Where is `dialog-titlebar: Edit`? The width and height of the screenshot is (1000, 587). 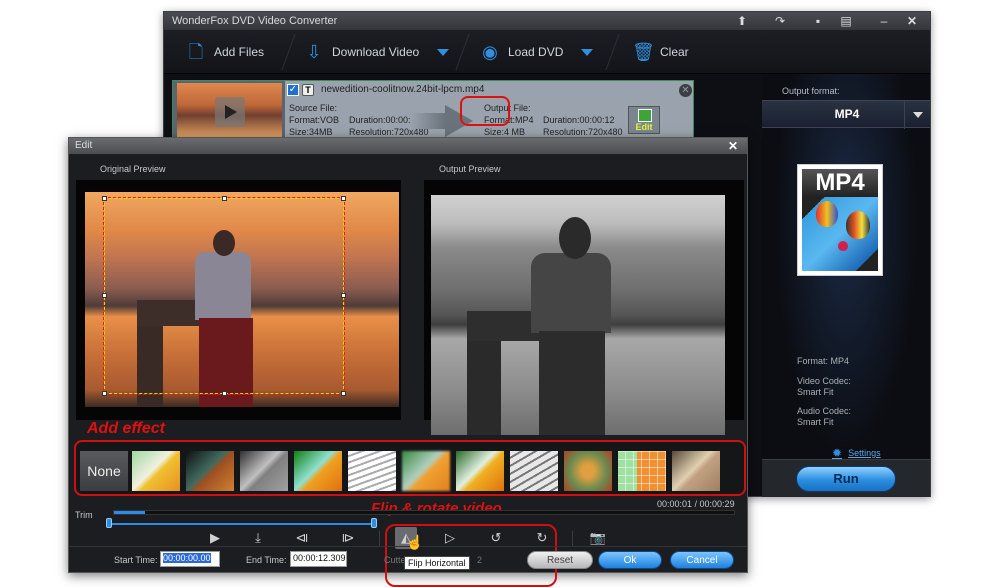 dialog-titlebar: Edit is located at coordinates (408, 146).